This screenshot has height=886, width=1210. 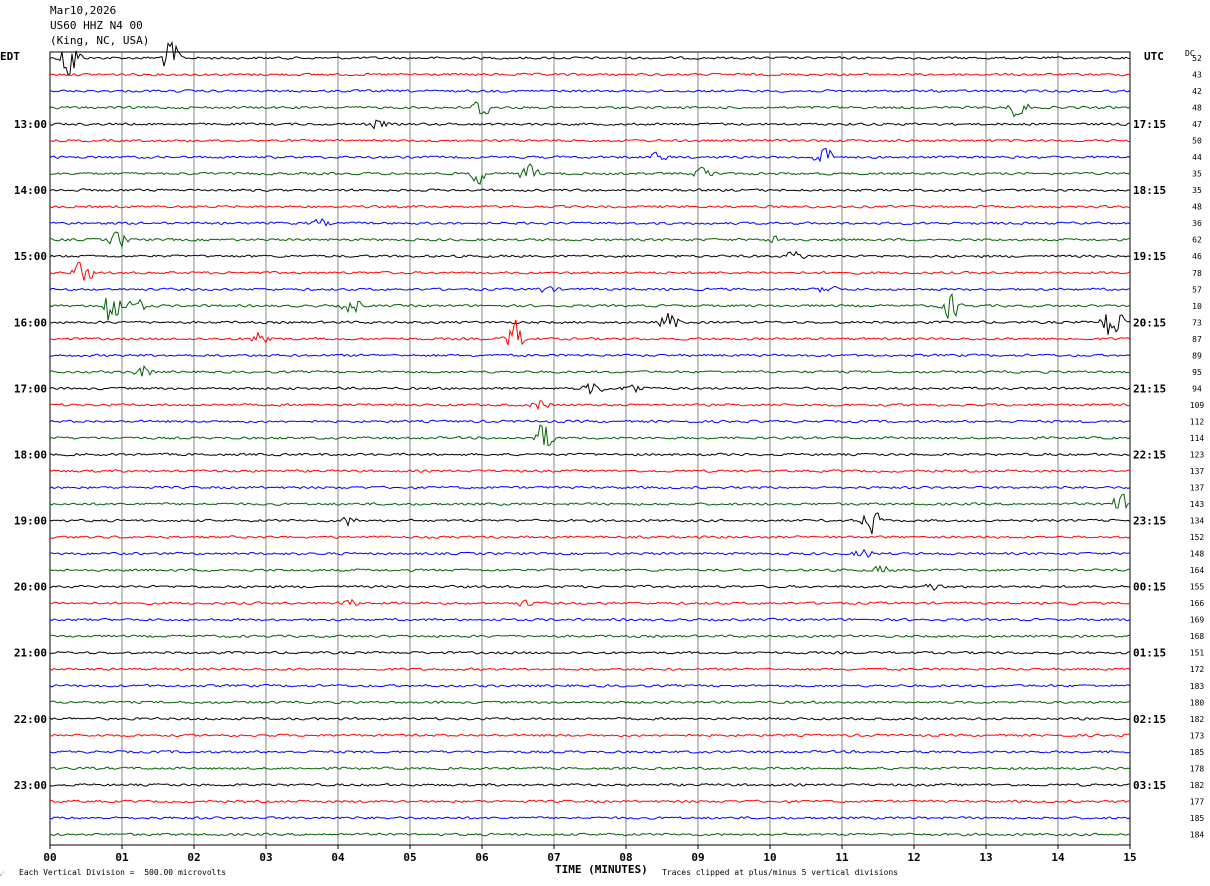 I want to click on dc-offset-18: 87, so click(x=1197, y=339).